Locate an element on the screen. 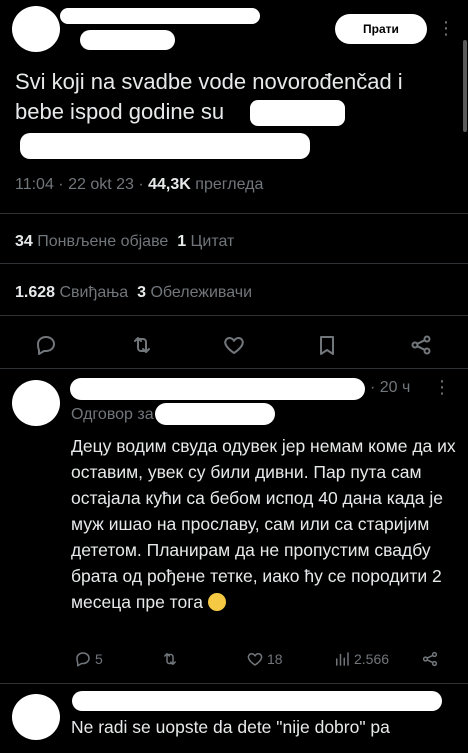 The height and width of the screenshot is (753, 468). redacted-author-handle is located at coordinates (127, 40).